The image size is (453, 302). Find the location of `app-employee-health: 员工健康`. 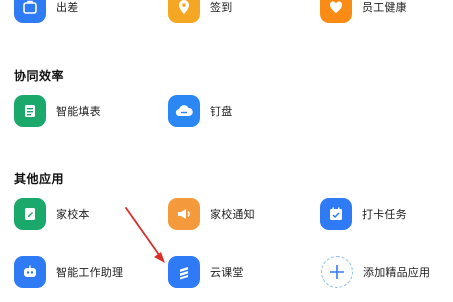

app-employee-health: 员工健康 is located at coordinates (363, 11).